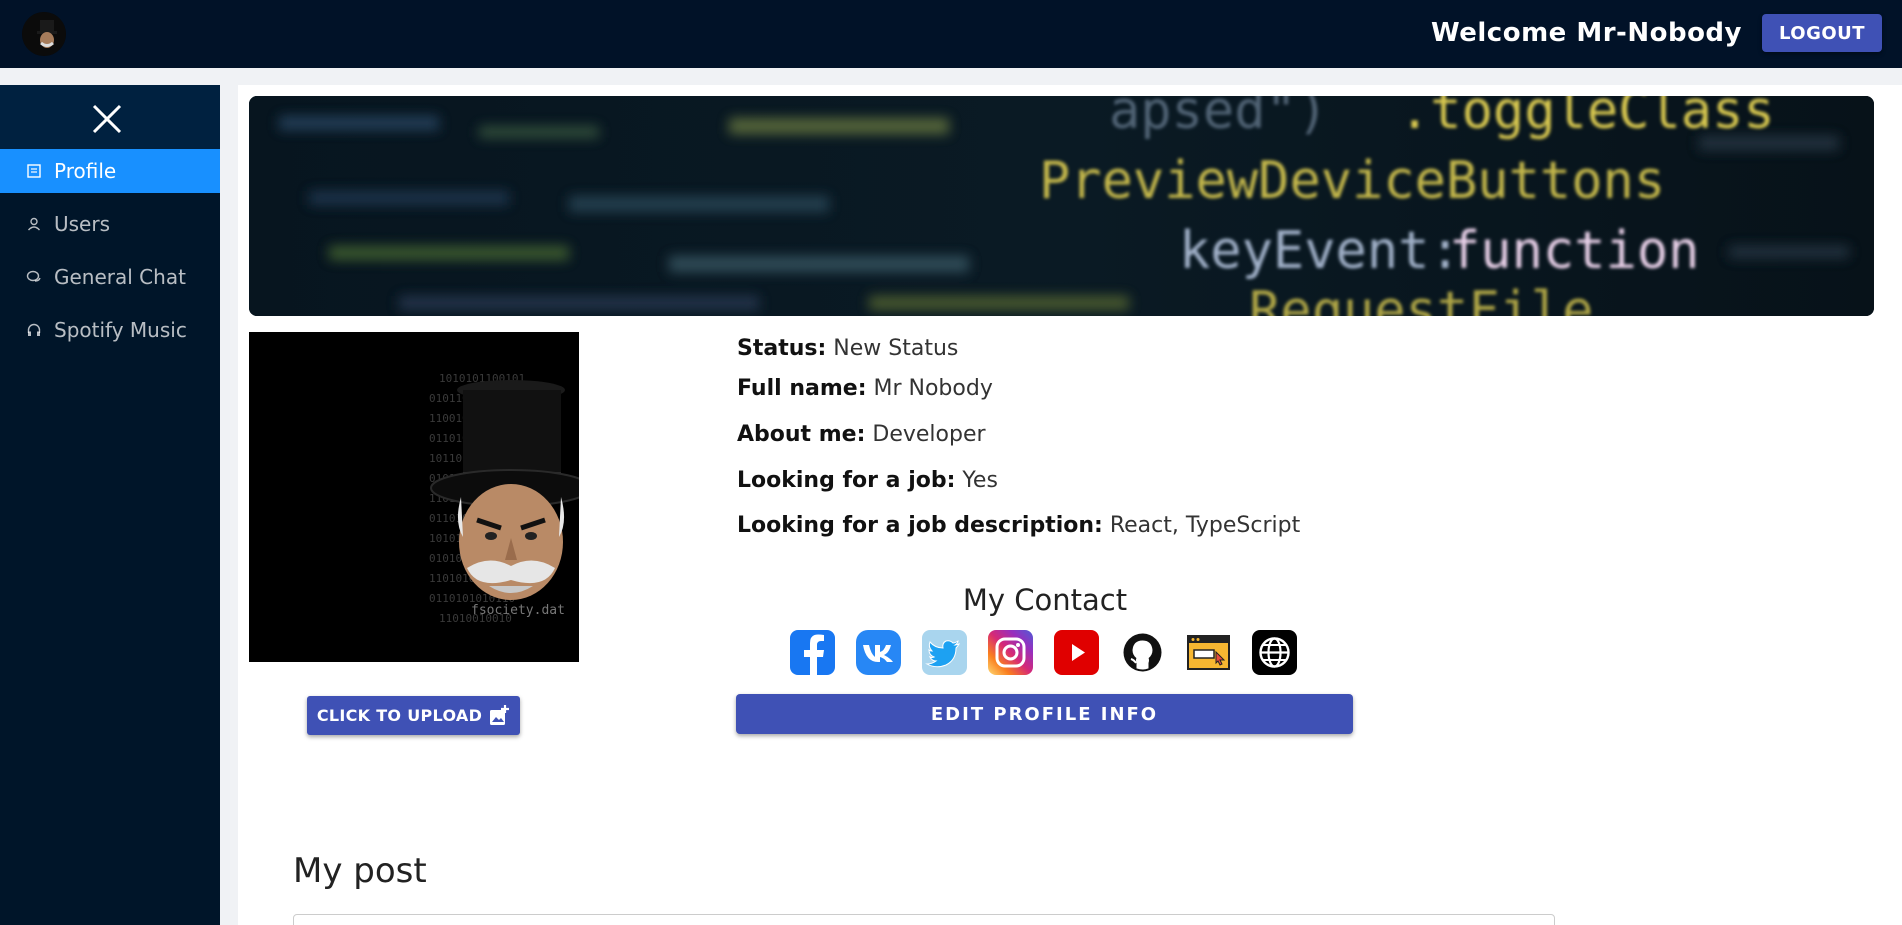 The image size is (1902, 925). What do you see at coordinates (34, 171) in the screenshot?
I see `profile-icon` at bounding box center [34, 171].